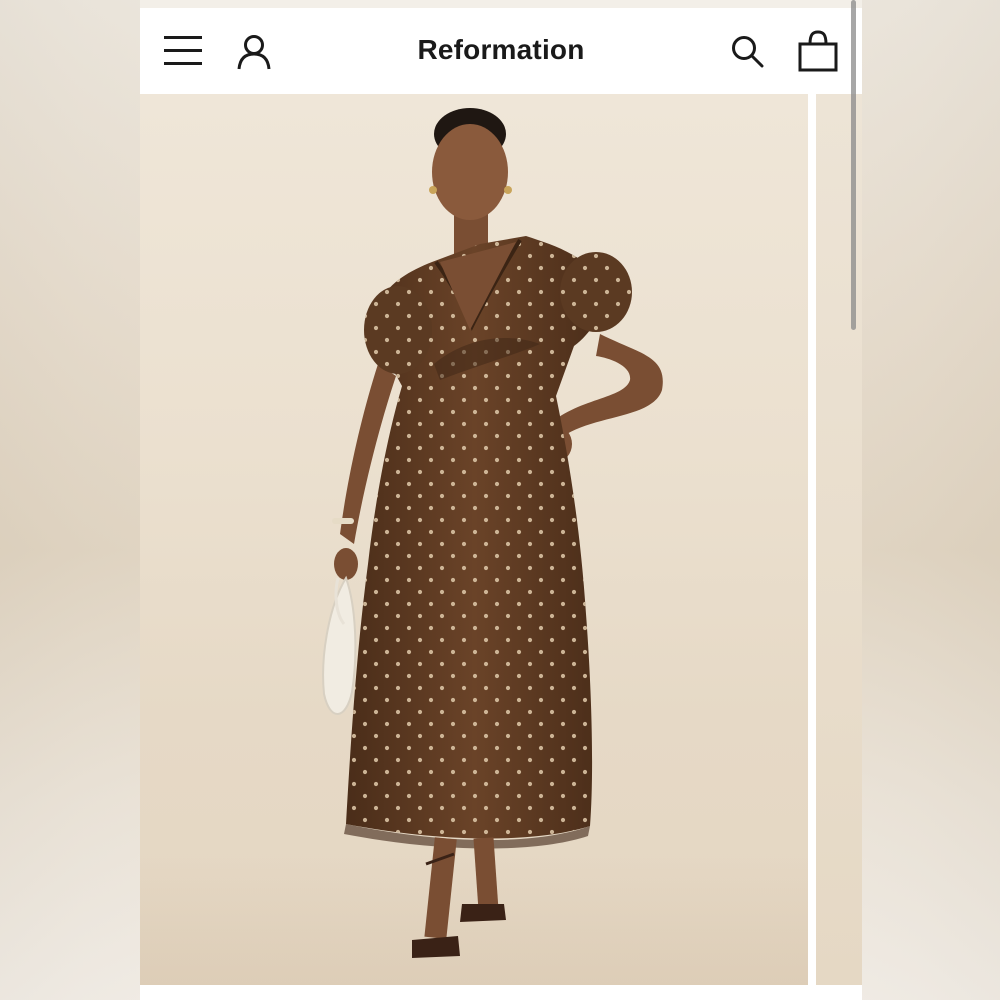 This screenshot has height=1000, width=1000. What do you see at coordinates (853, 165) in the screenshot?
I see `scrollbar` at bounding box center [853, 165].